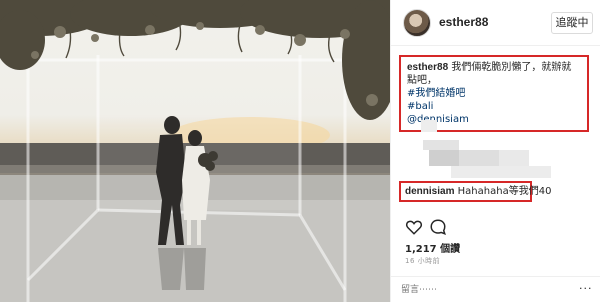 The width and height of the screenshot is (600, 302). What do you see at coordinates (423, 261) in the screenshot?
I see `post-timestamp: 16 小時前` at bounding box center [423, 261].